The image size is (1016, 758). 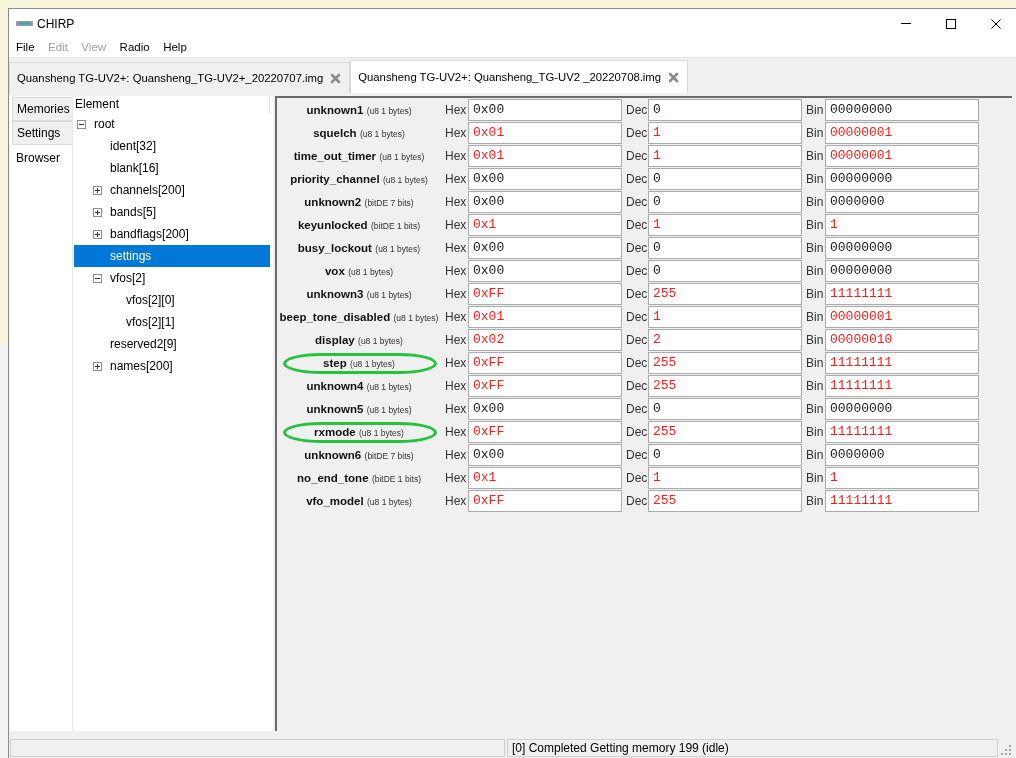 I want to click on tree-item: root, so click(x=172, y=124).